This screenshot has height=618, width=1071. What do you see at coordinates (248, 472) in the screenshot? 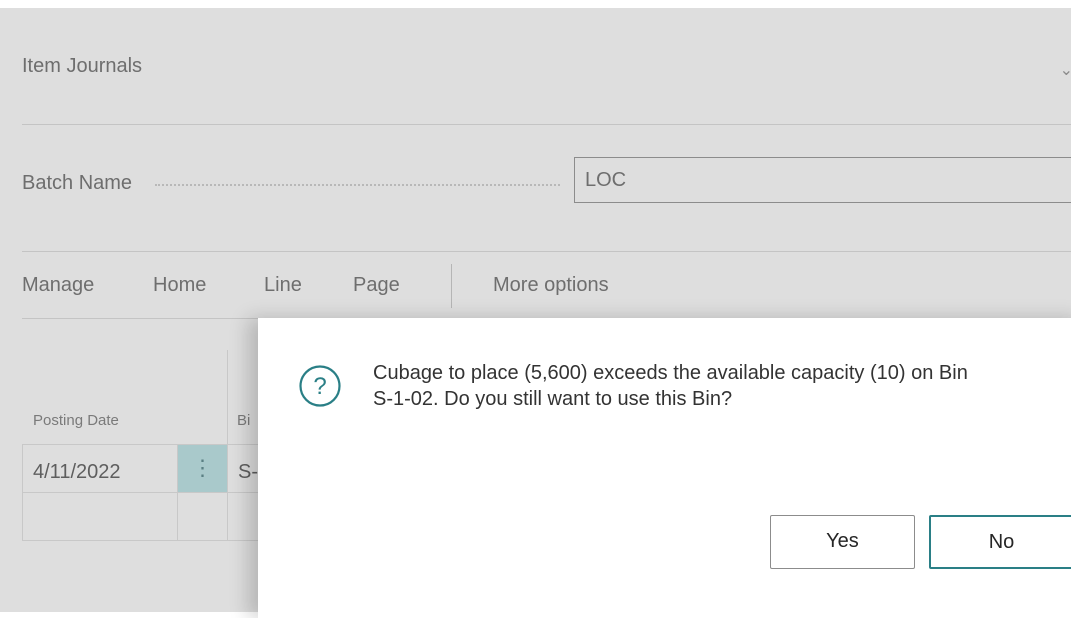
I see `bin-code-cell: S-` at bounding box center [248, 472].